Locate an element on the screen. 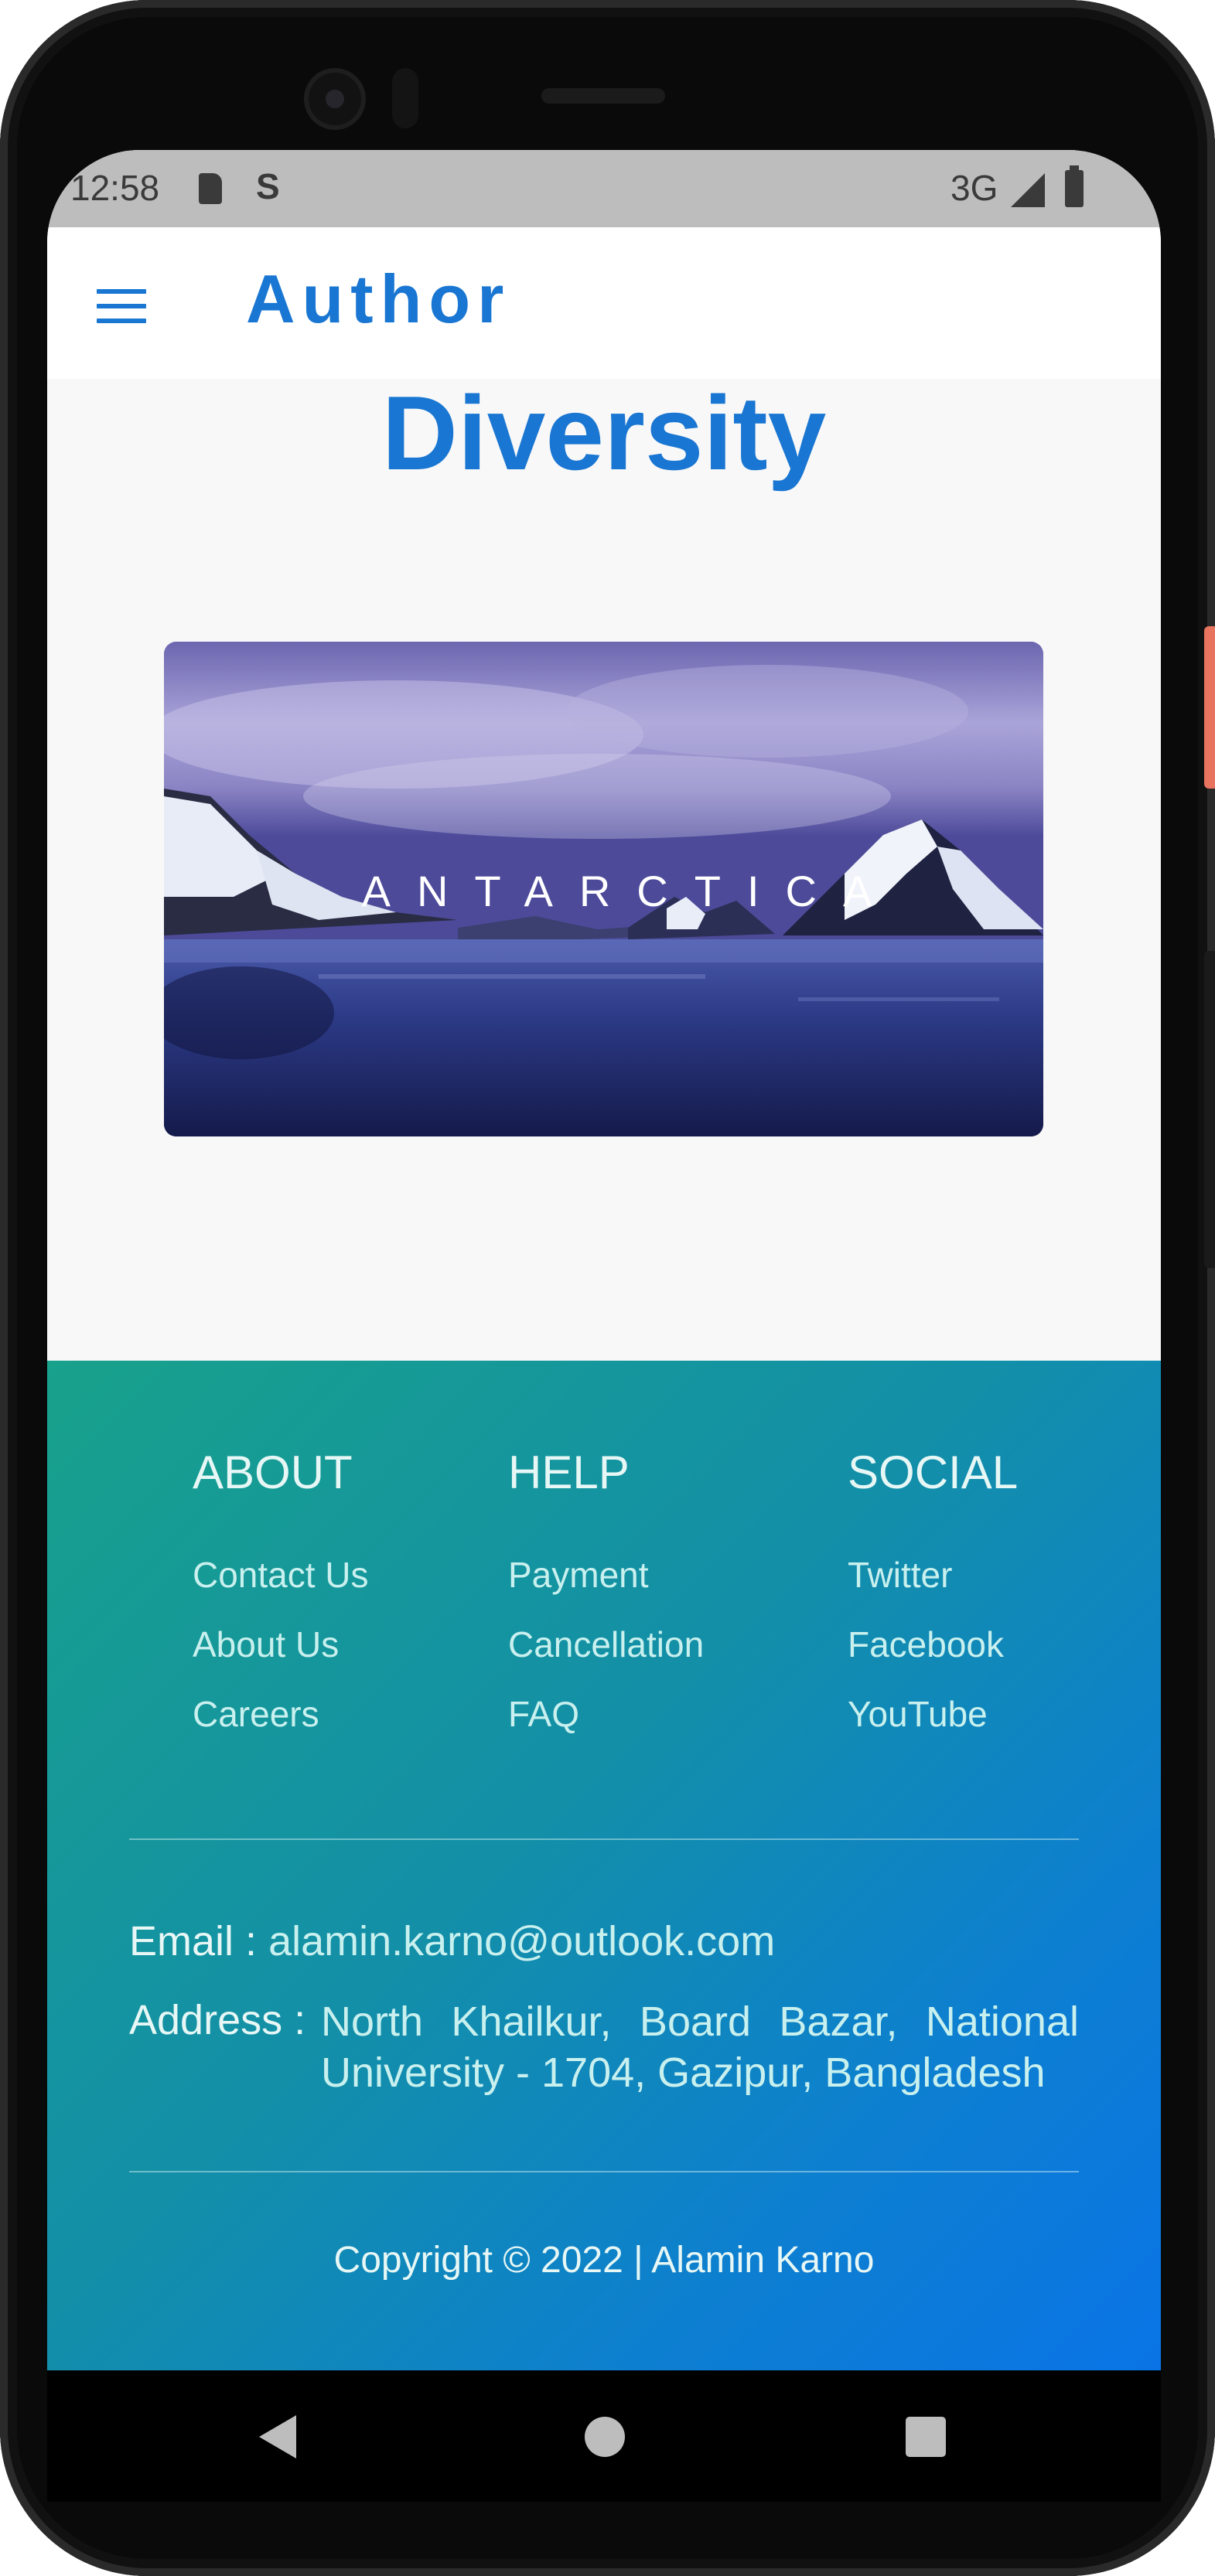 This screenshot has width=1215, height=2576. recents-icon is located at coordinates (926, 2437).